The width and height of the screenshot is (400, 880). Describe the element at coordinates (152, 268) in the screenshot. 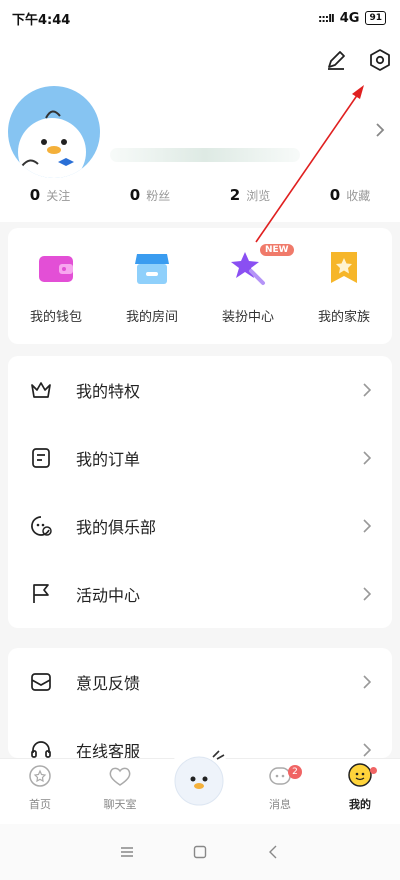

I see `store-icon` at that location.